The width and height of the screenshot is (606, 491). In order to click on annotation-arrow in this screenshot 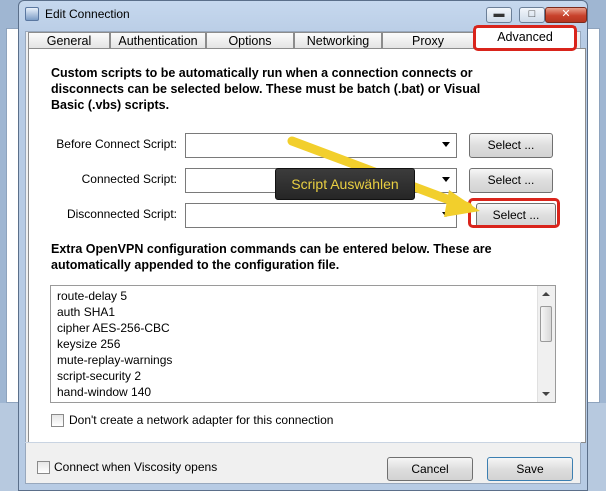, I will do `click(383, 176)`.